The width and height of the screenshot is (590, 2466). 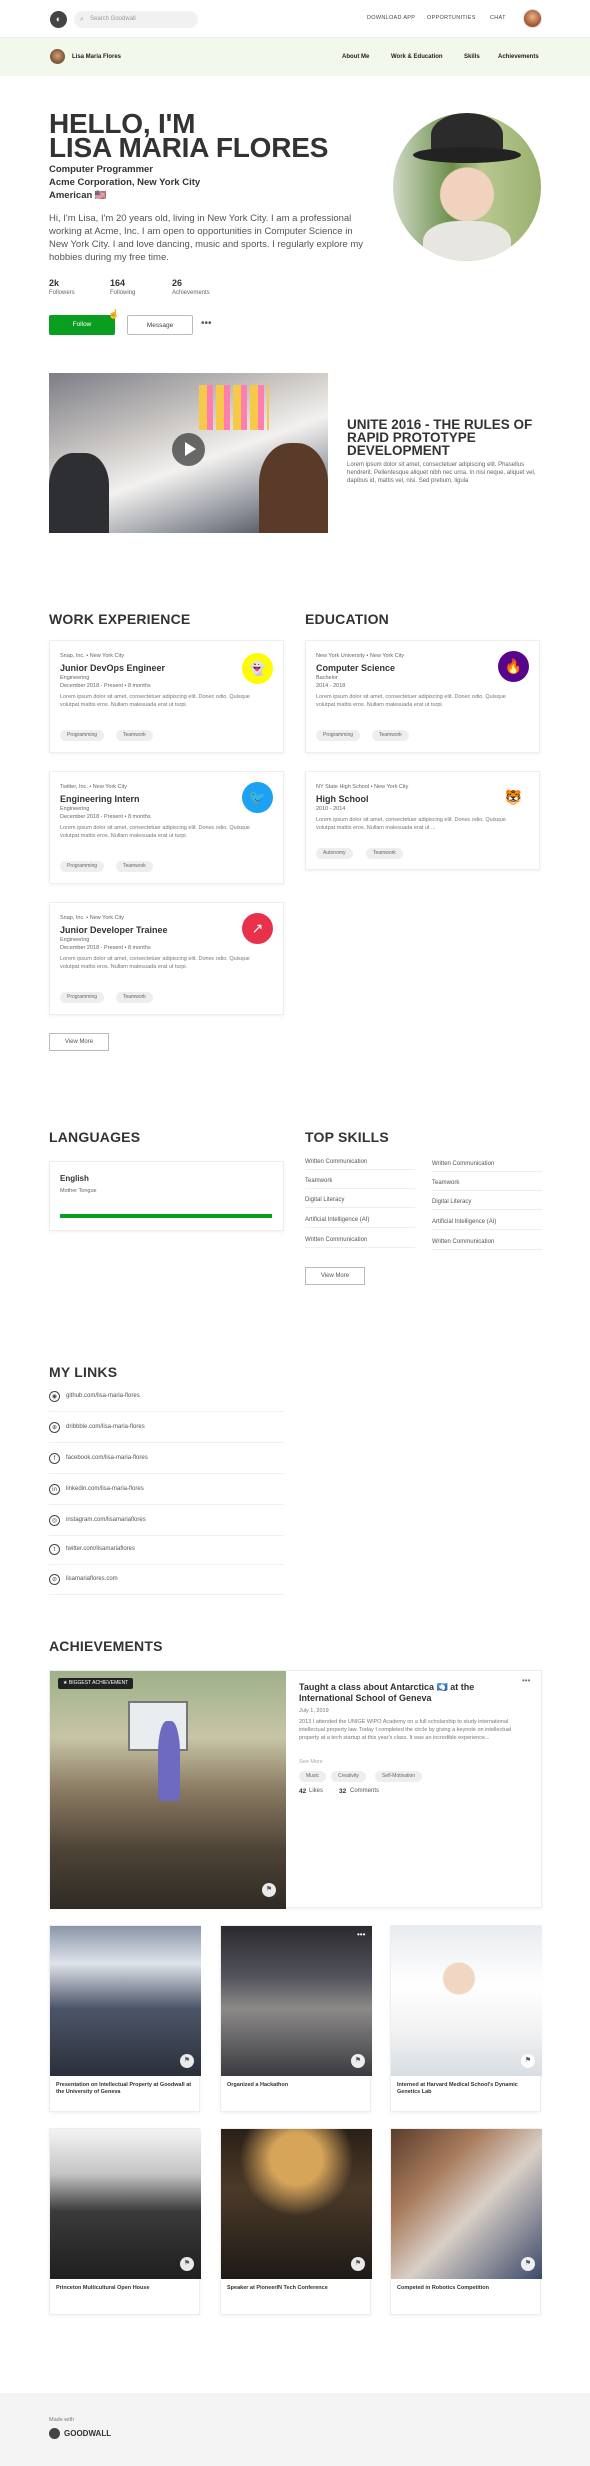 I want to click on video-player, so click(x=188, y=453).